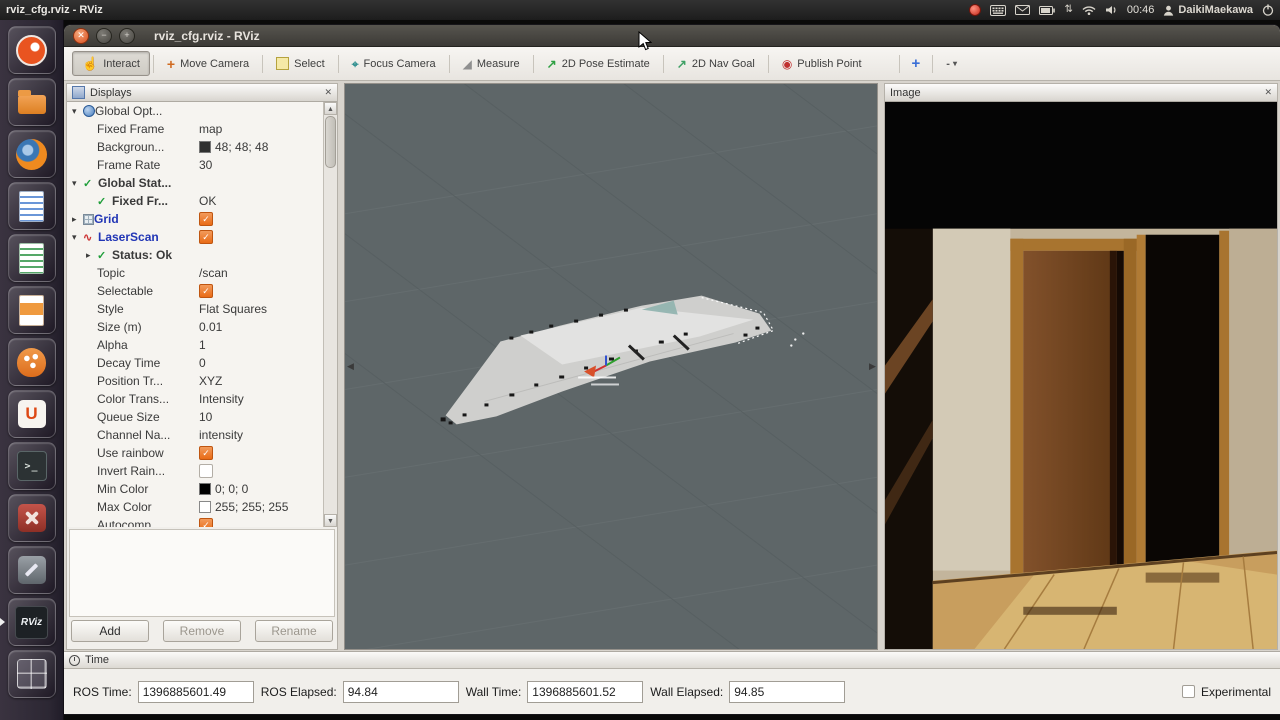  What do you see at coordinates (350, 366) in the screenshot?
I see `collapse-left-icon: ◀` at bounding box center [350, 366].